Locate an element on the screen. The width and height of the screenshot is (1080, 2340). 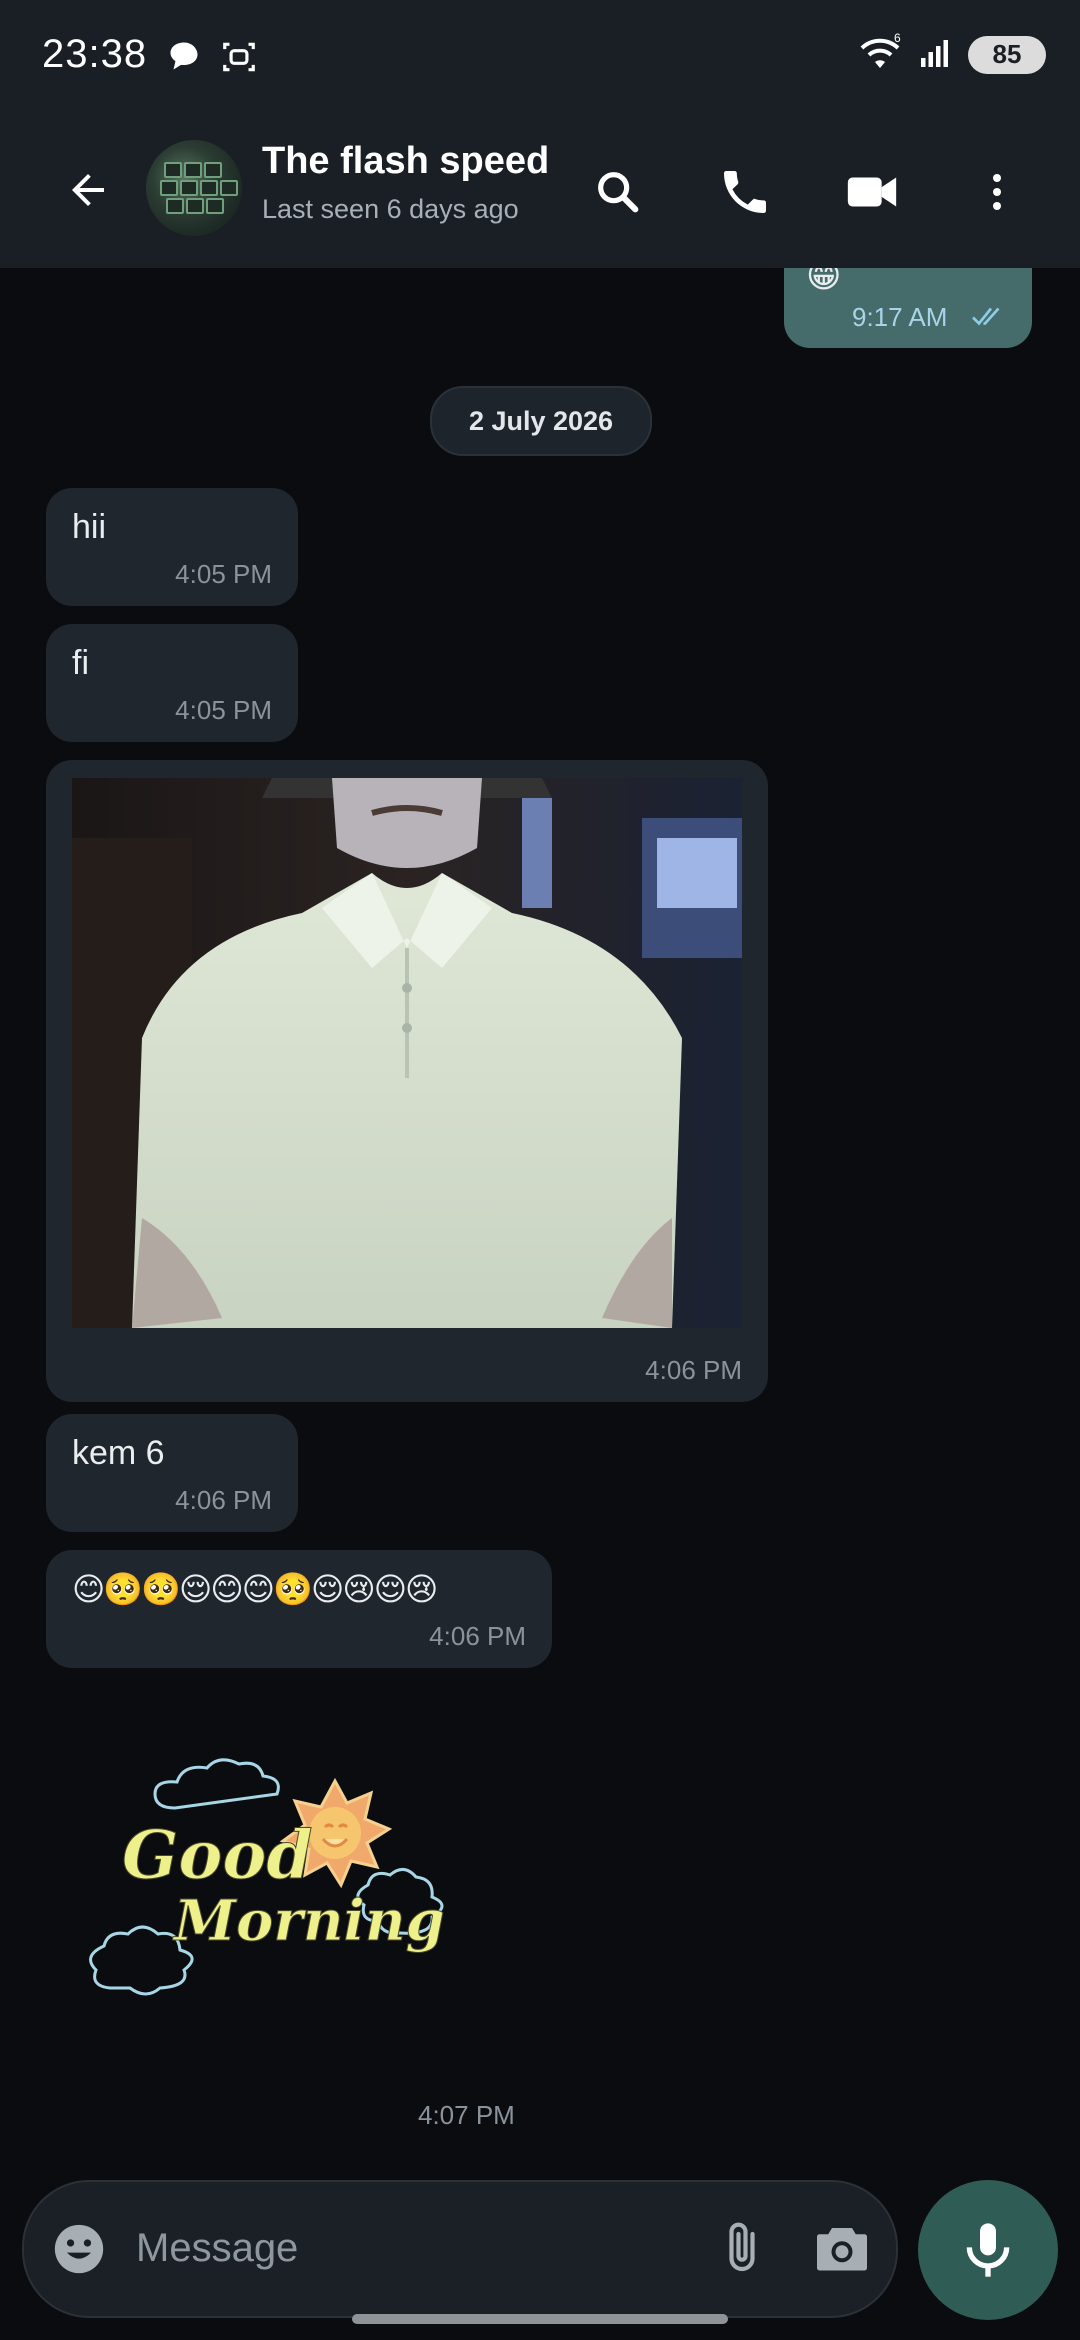
mic-icon is located at coordinates (988, 2250).